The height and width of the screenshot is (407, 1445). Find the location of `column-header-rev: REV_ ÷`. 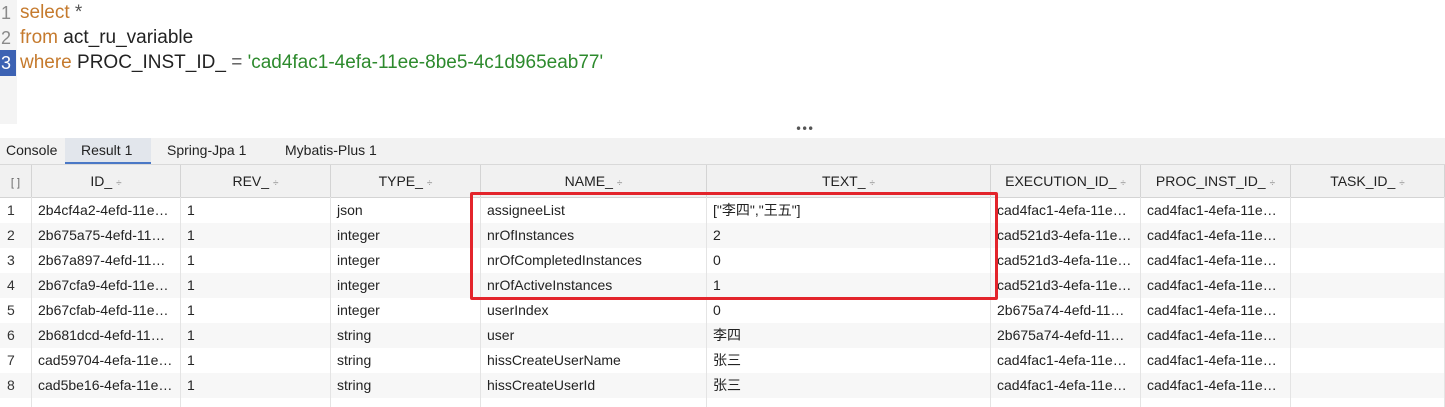

column-header-rev: REV_ ÷ is located at coordinates (256, 181).